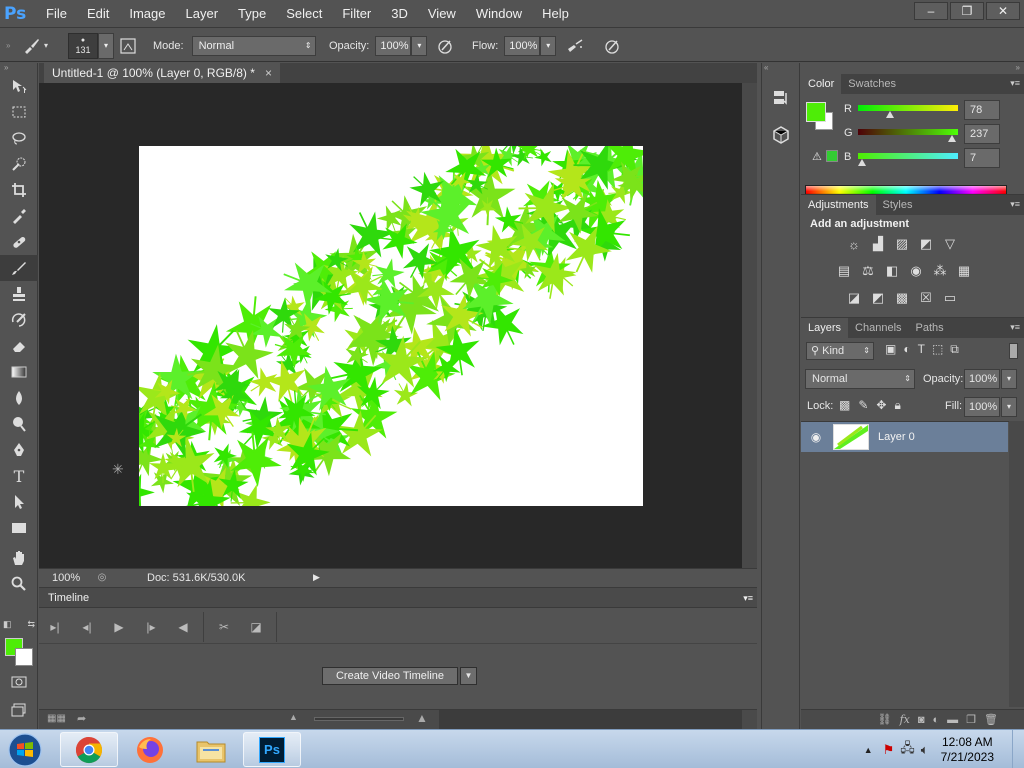  I want to click on audio-icon: ◀, so click(183, 627).